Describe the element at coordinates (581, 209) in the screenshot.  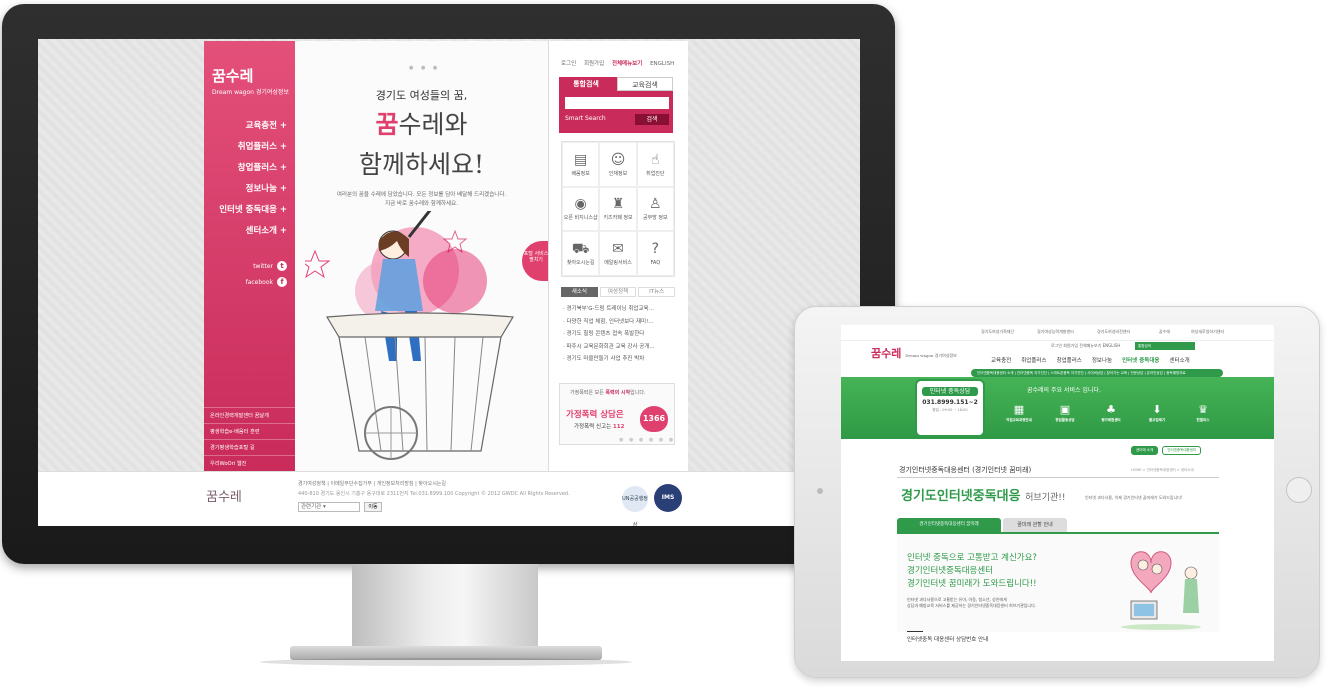
I see `quick-menu-open-business: ◉ 오픈 비지니스샵` at that location.